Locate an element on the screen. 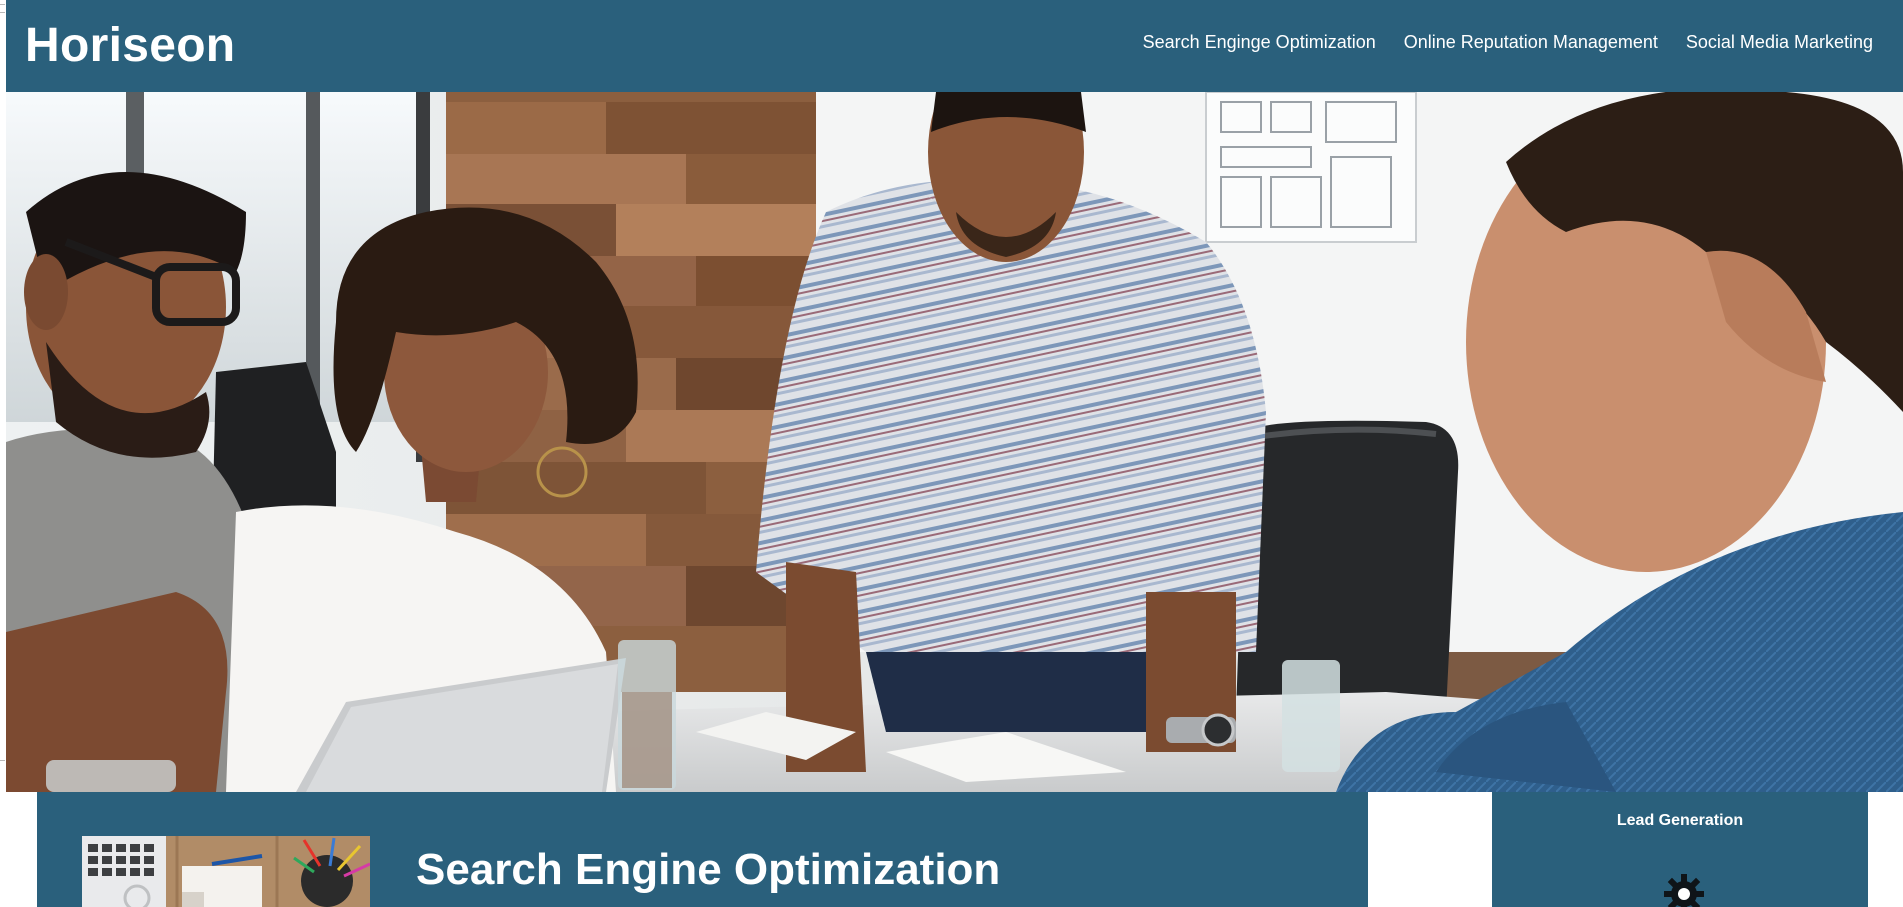 Image resolution: width=1903 pixels, height=907 pixels. seo-section: Search Engine Optimization is located at coordinates (702, 849).